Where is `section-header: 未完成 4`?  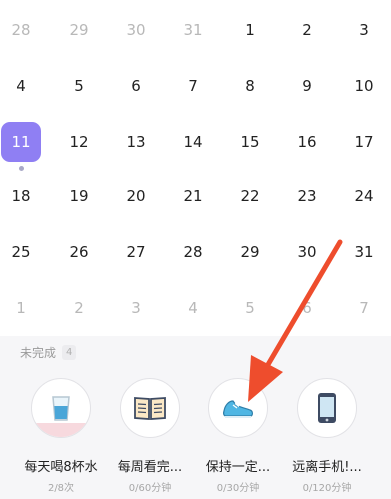
section-header: 未完成 4 is located at coordinates (48, 352).